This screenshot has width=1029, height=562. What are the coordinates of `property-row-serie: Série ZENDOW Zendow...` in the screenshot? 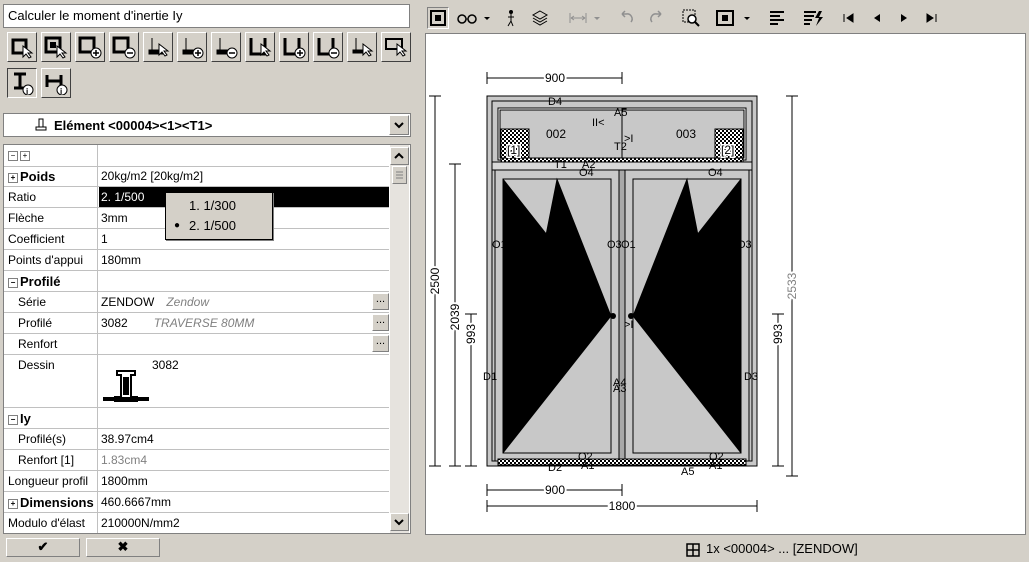 It's located at (196, 302).